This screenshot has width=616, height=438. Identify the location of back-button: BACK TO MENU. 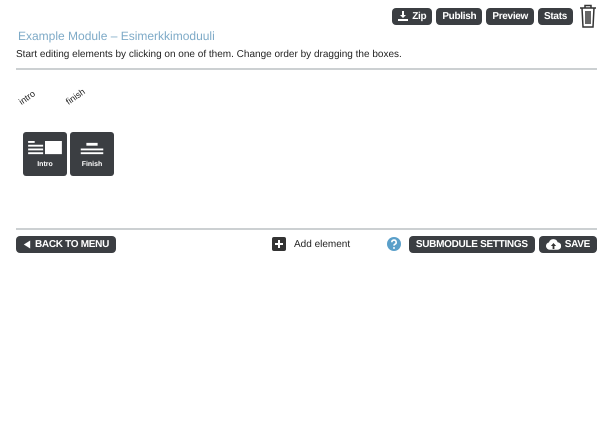
(66, 244).